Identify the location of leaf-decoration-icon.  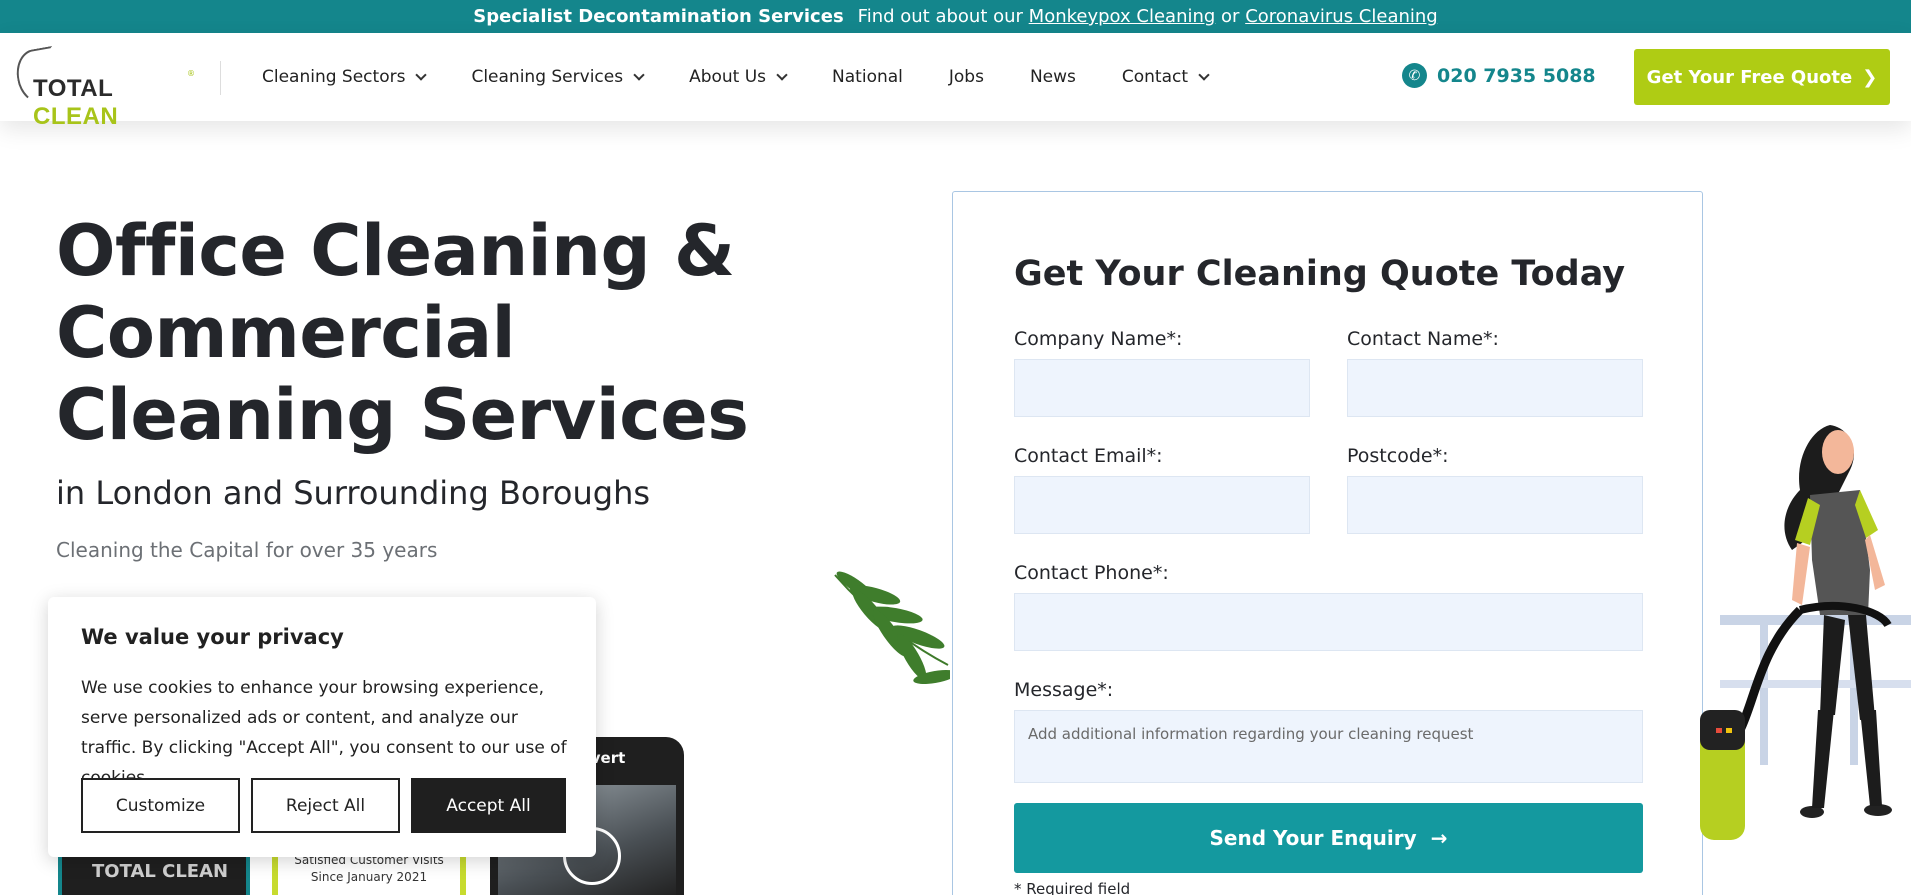
(892, 628).